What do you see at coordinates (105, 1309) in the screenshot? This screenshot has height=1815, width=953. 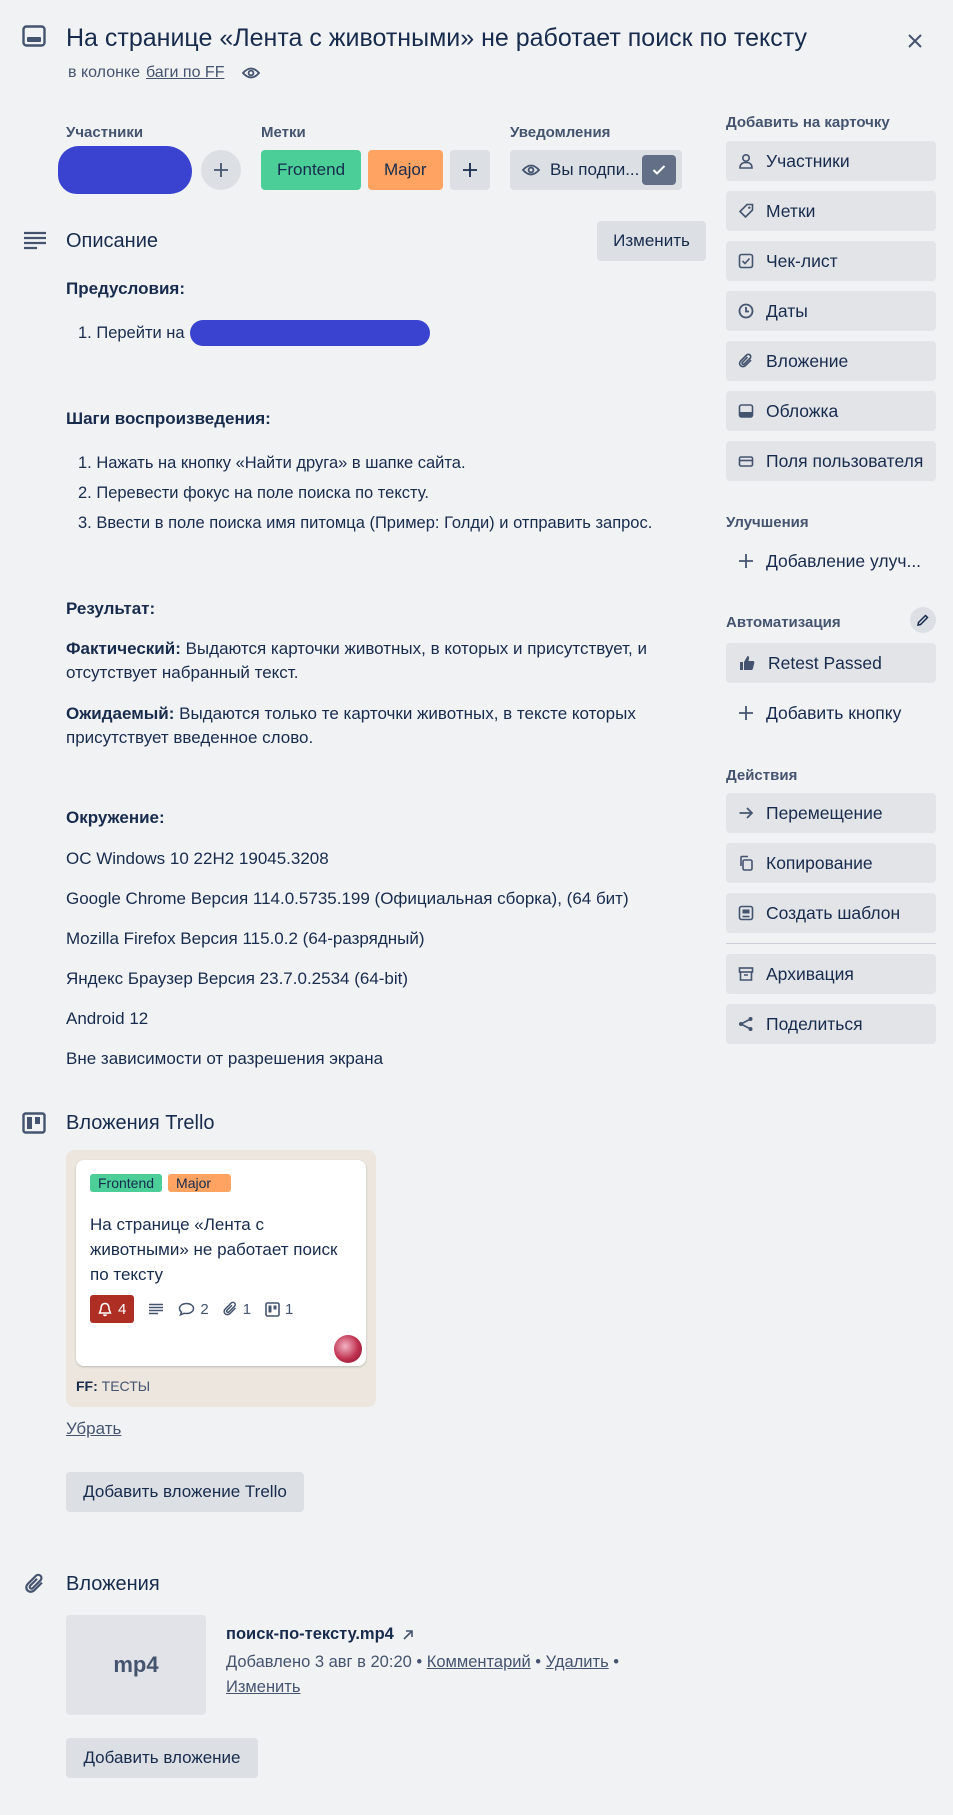 I see `bell-icon` at bounding box center [105, 1309].